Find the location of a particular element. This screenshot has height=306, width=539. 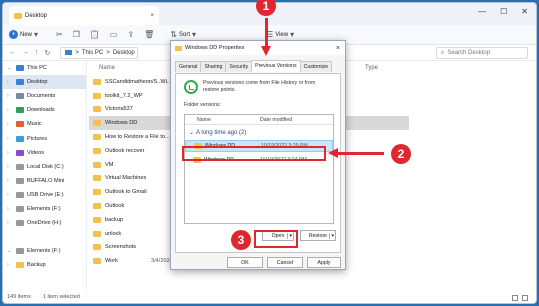

minimize-button: — is located at coordinates (482, 11).